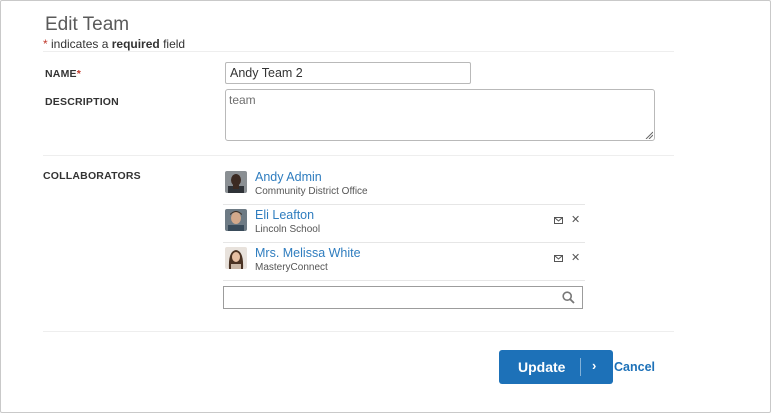  Describe the element at coordinates (594, 365) in the screenshot. I see `chevron-right-icon: ›` at that location.